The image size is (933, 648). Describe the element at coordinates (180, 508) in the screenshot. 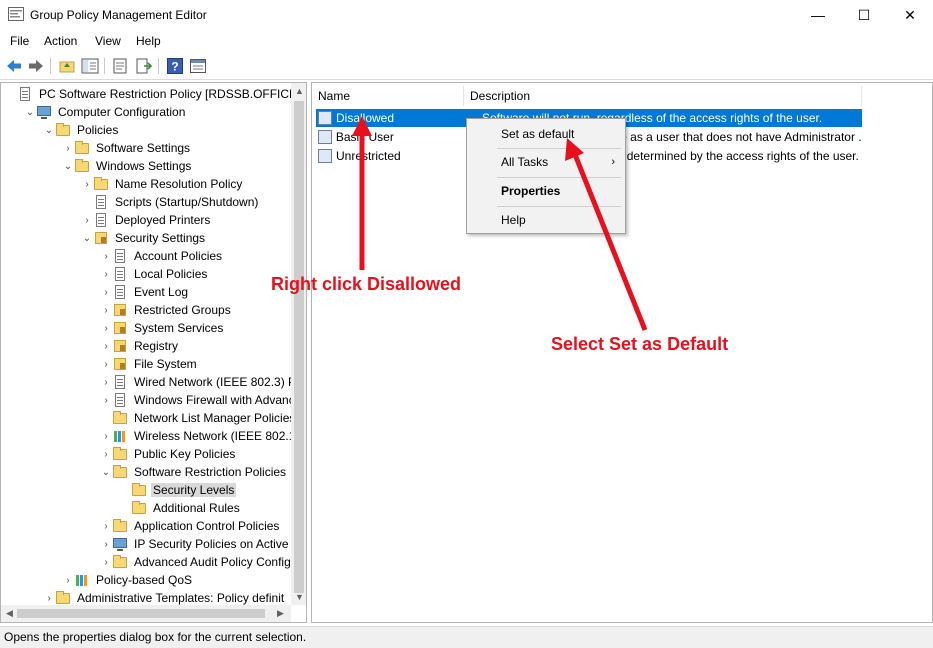

I see `tree-node: Additional Rules` at that location.